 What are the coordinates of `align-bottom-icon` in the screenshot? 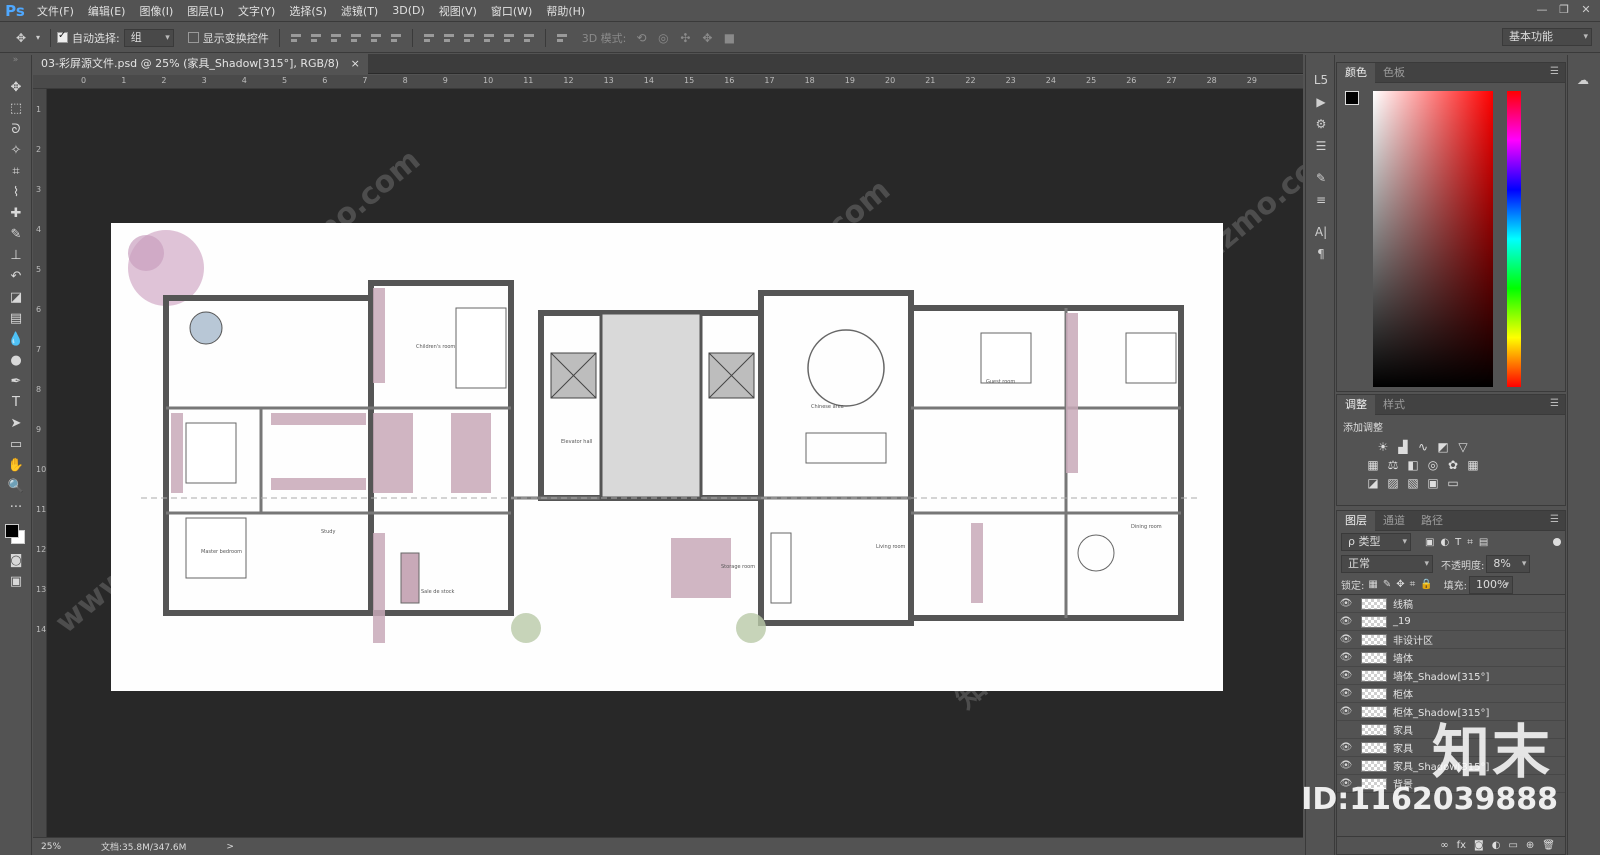 It's located at (336, 38).